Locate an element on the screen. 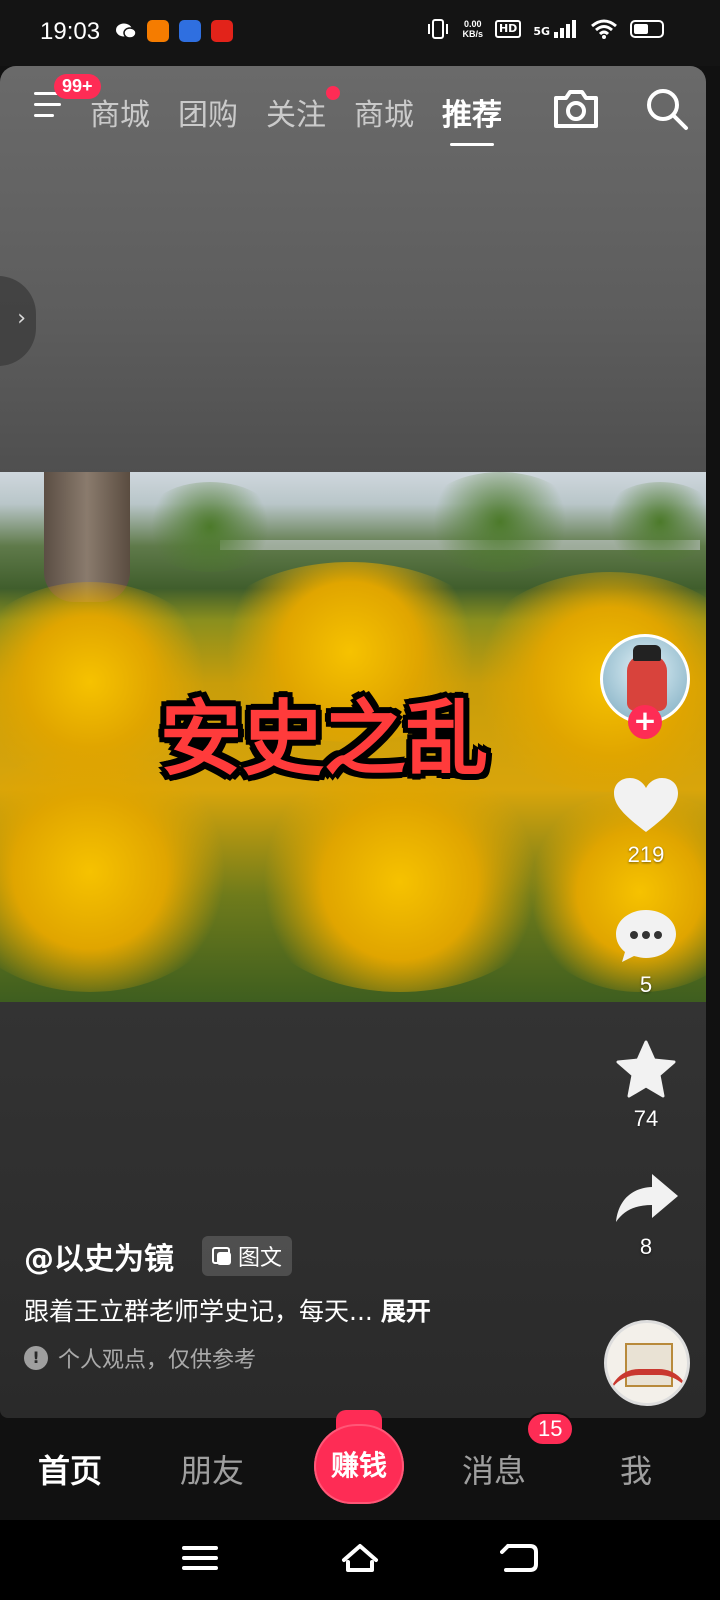 This screenshot has height=1600, width=720. camera-icon is located at coordinates (576, 109).